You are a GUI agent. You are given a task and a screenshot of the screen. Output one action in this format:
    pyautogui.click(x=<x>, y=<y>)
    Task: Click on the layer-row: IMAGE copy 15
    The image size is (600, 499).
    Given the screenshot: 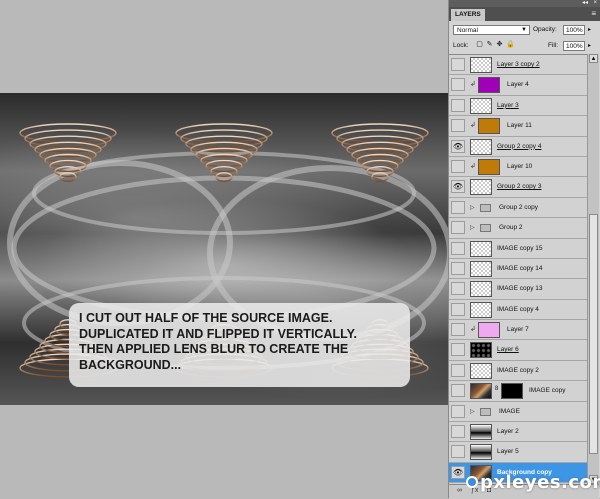 What is the action you would take?
    pyautogui.click(x=518, y=248)
    